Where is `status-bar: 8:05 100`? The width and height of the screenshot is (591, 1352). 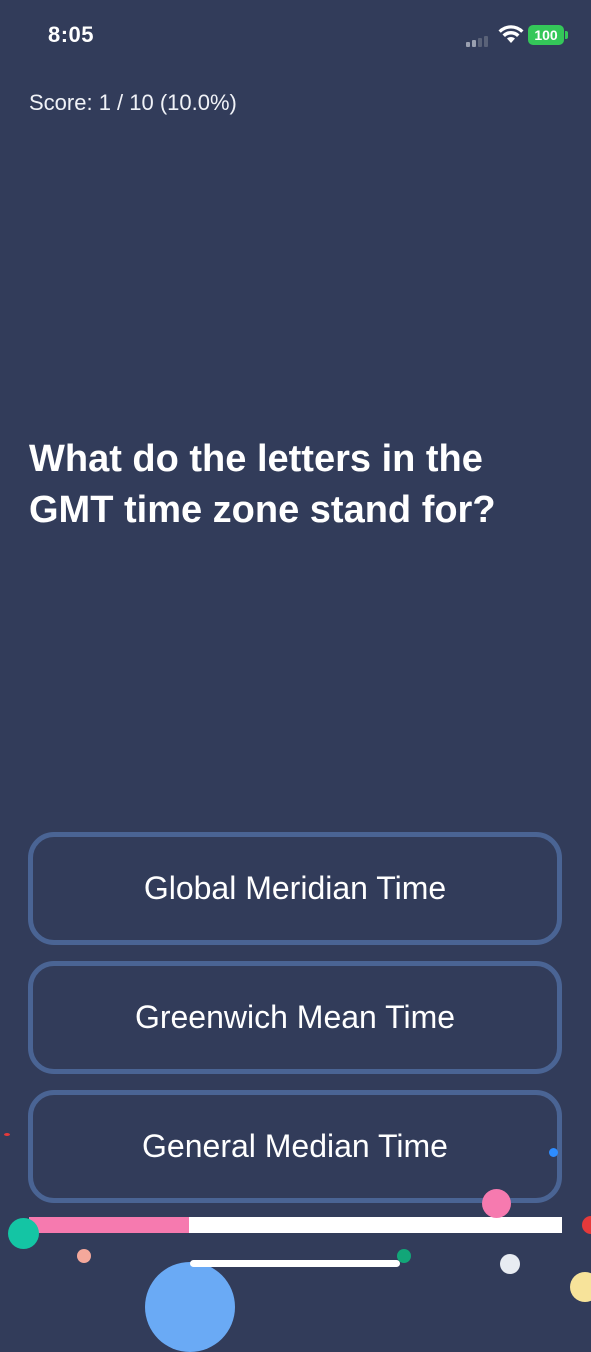 status-bar: 8:05 100 is located at coordinates (295, 36).